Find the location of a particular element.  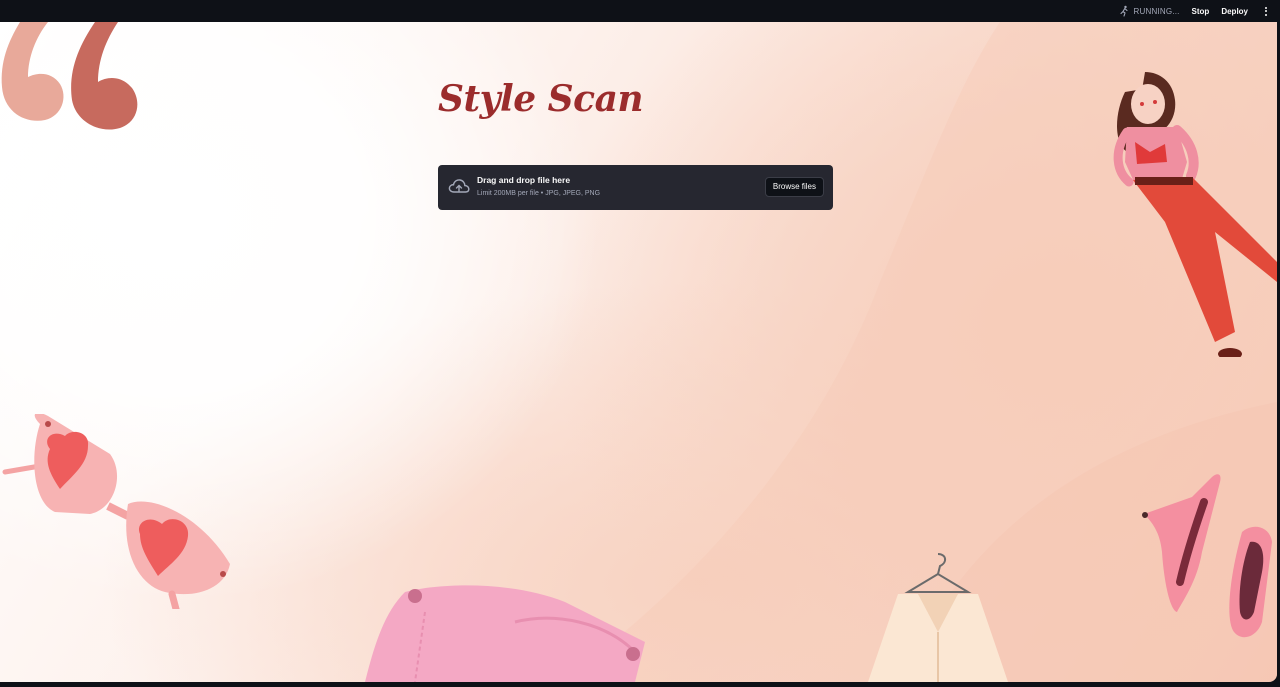

kebab-menu-icon is located at coordinates (1266, 11).